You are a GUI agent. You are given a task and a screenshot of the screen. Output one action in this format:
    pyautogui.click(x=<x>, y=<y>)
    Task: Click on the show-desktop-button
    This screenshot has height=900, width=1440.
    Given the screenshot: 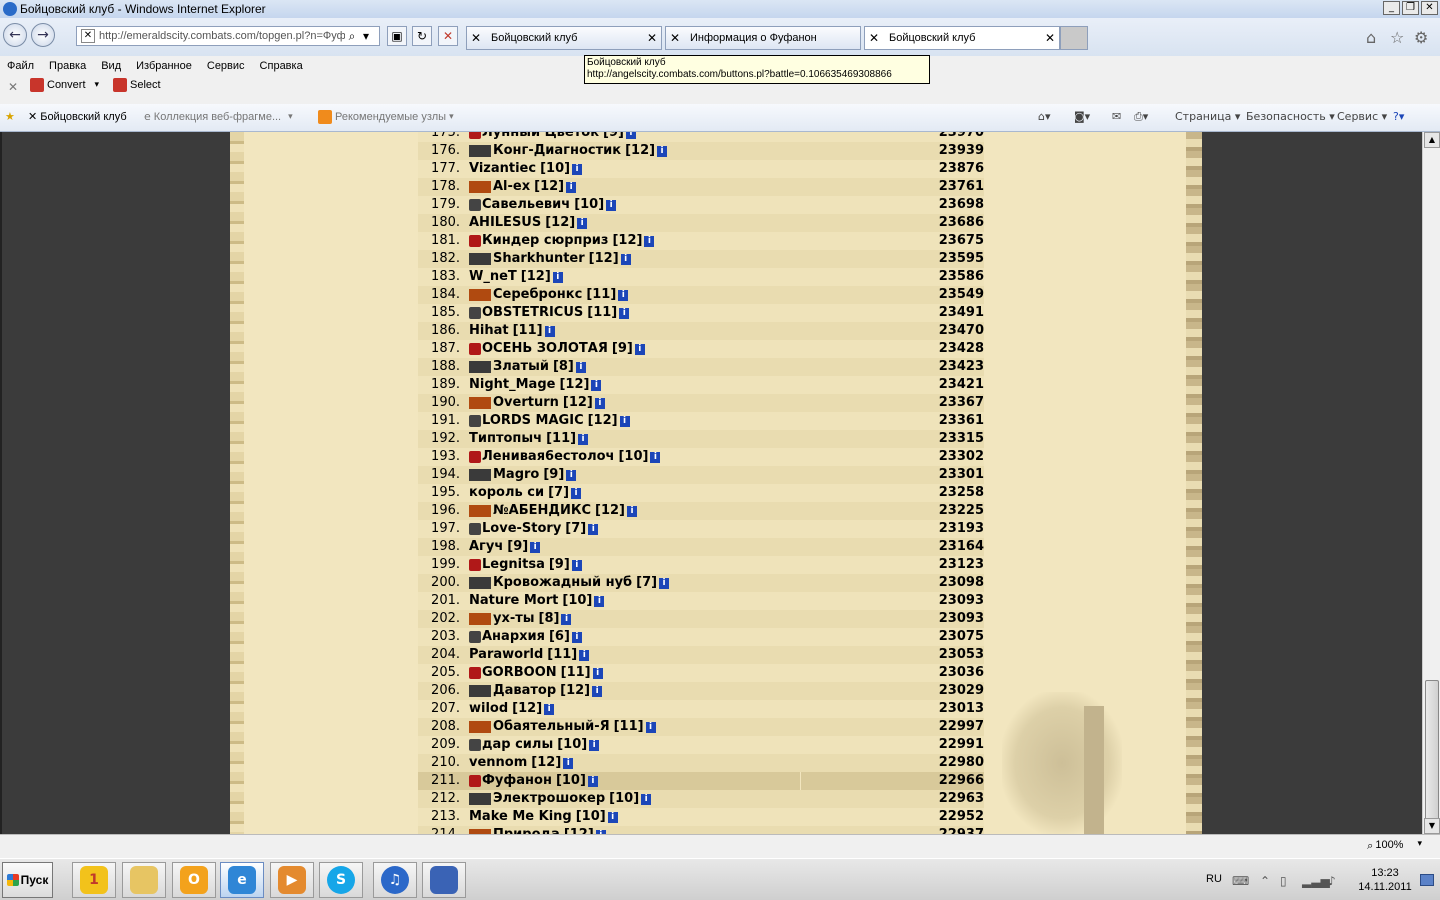 What is the action you would take?
    pyautogui.click(x=1427, y=880)
    